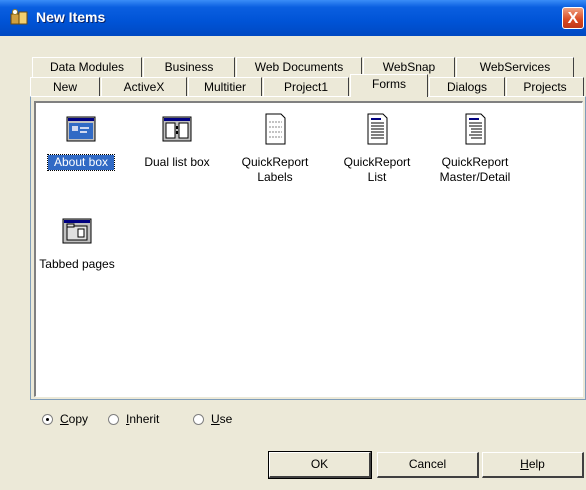  I want to click on quickreport-labels-icon, so click(275, 129).